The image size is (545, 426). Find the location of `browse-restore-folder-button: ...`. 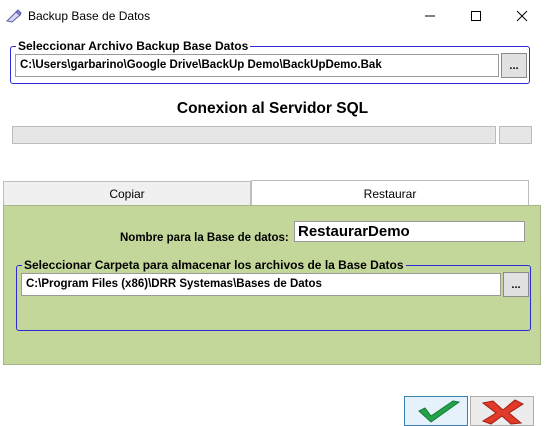

browse-restore-folder-button: ... is located at coordinates (516, 284).